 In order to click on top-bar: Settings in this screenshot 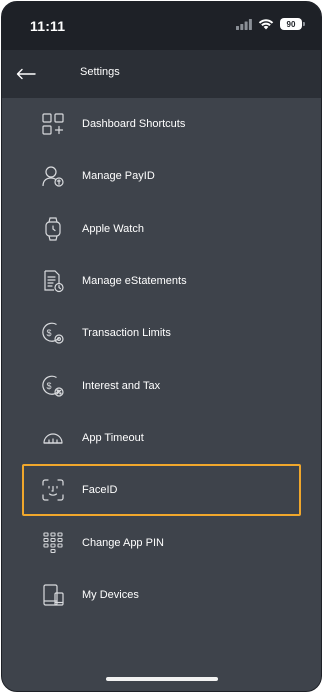, I will do `click(161, 74)`.